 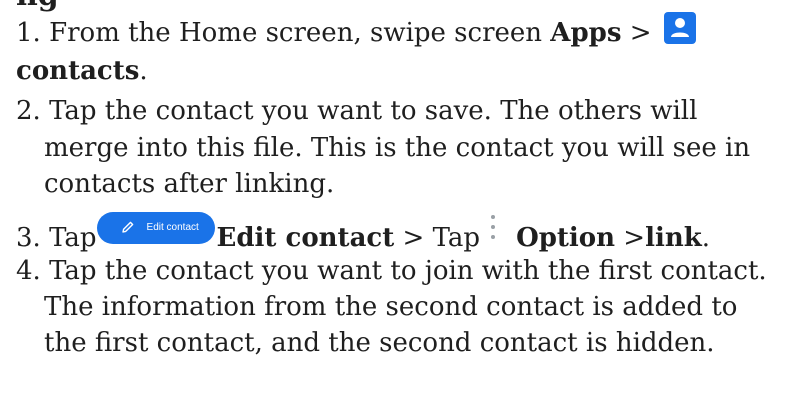 What do you see at coordinates (437, 238) in the screenshot?
I see `step-3-mid: > Tap` at bounding box center [437, 238].